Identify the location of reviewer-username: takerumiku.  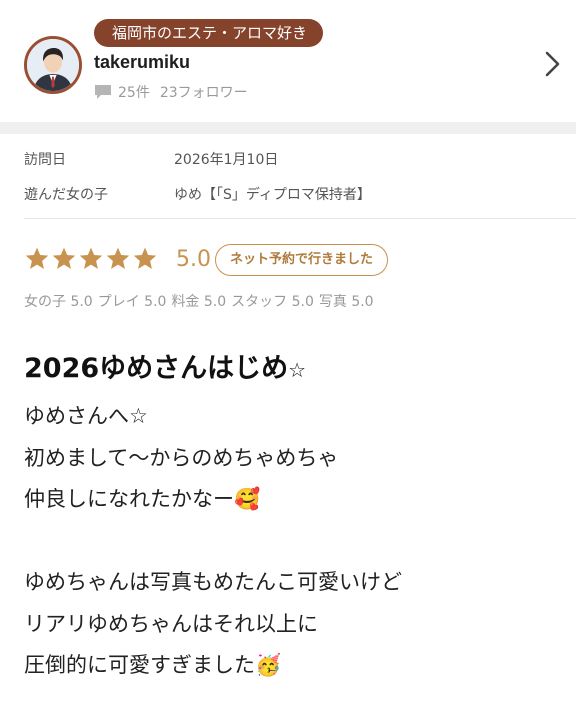
(142, 62).